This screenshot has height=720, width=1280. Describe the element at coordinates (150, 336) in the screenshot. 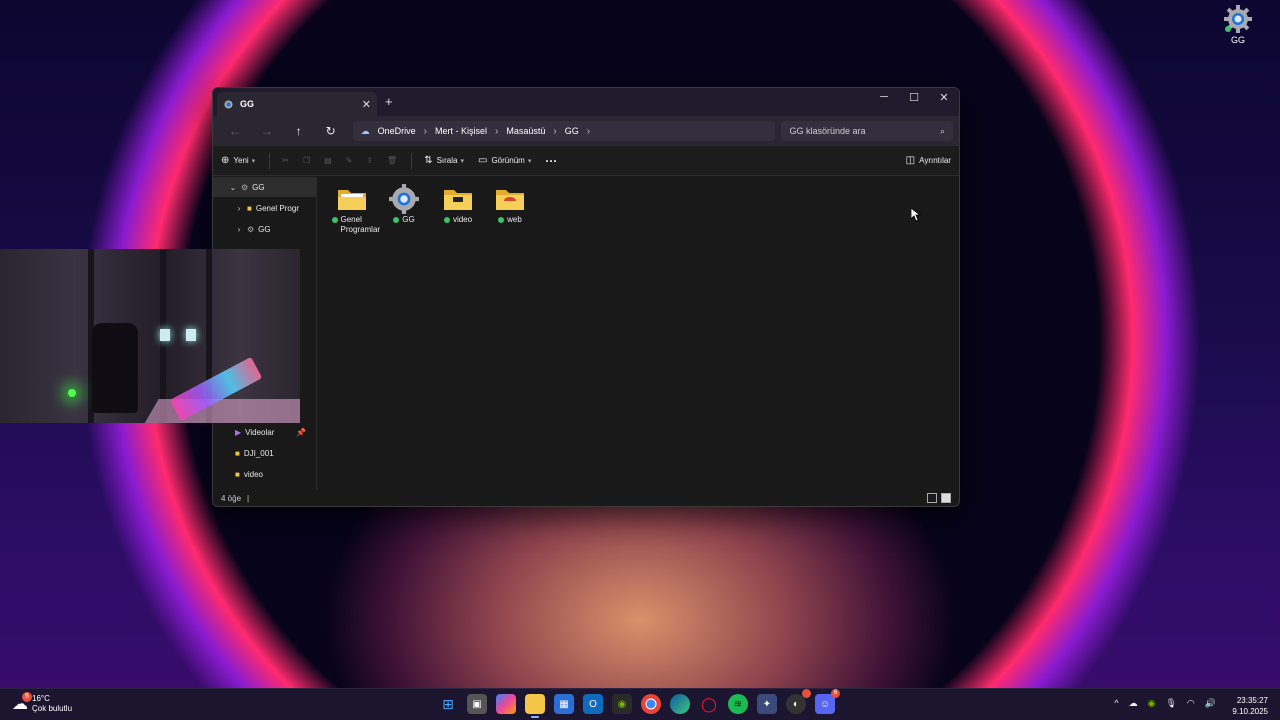

I see `webcam-overlay` at that location.